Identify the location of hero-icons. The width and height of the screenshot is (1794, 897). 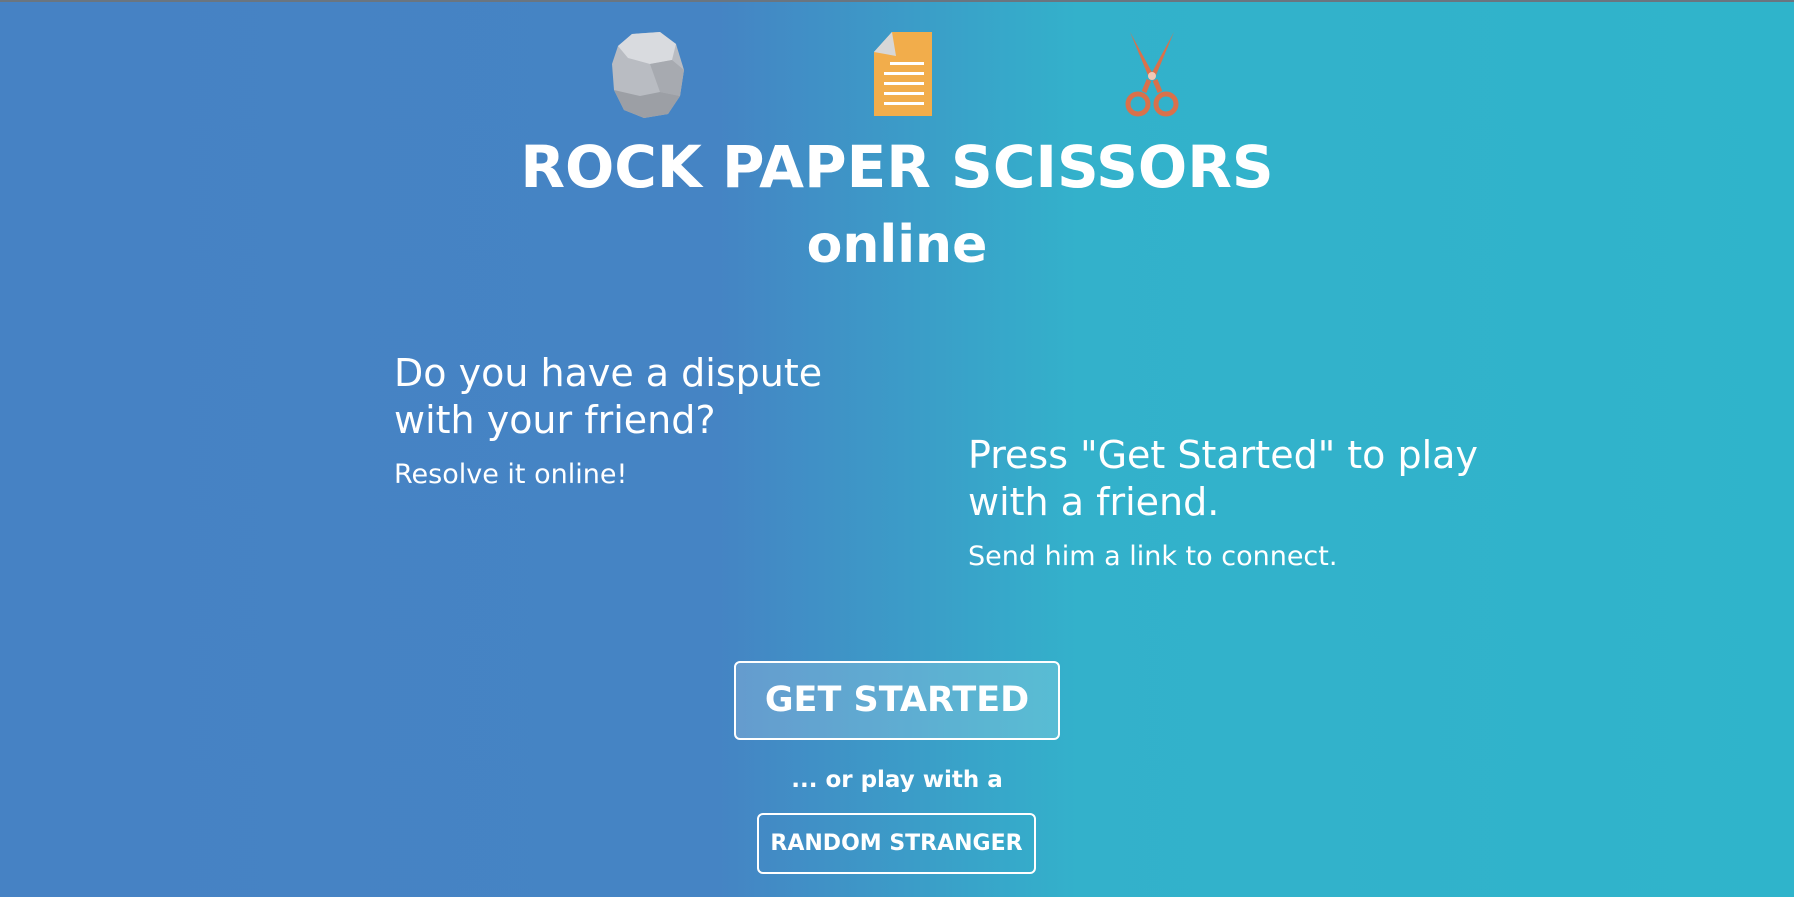
(897, 76).